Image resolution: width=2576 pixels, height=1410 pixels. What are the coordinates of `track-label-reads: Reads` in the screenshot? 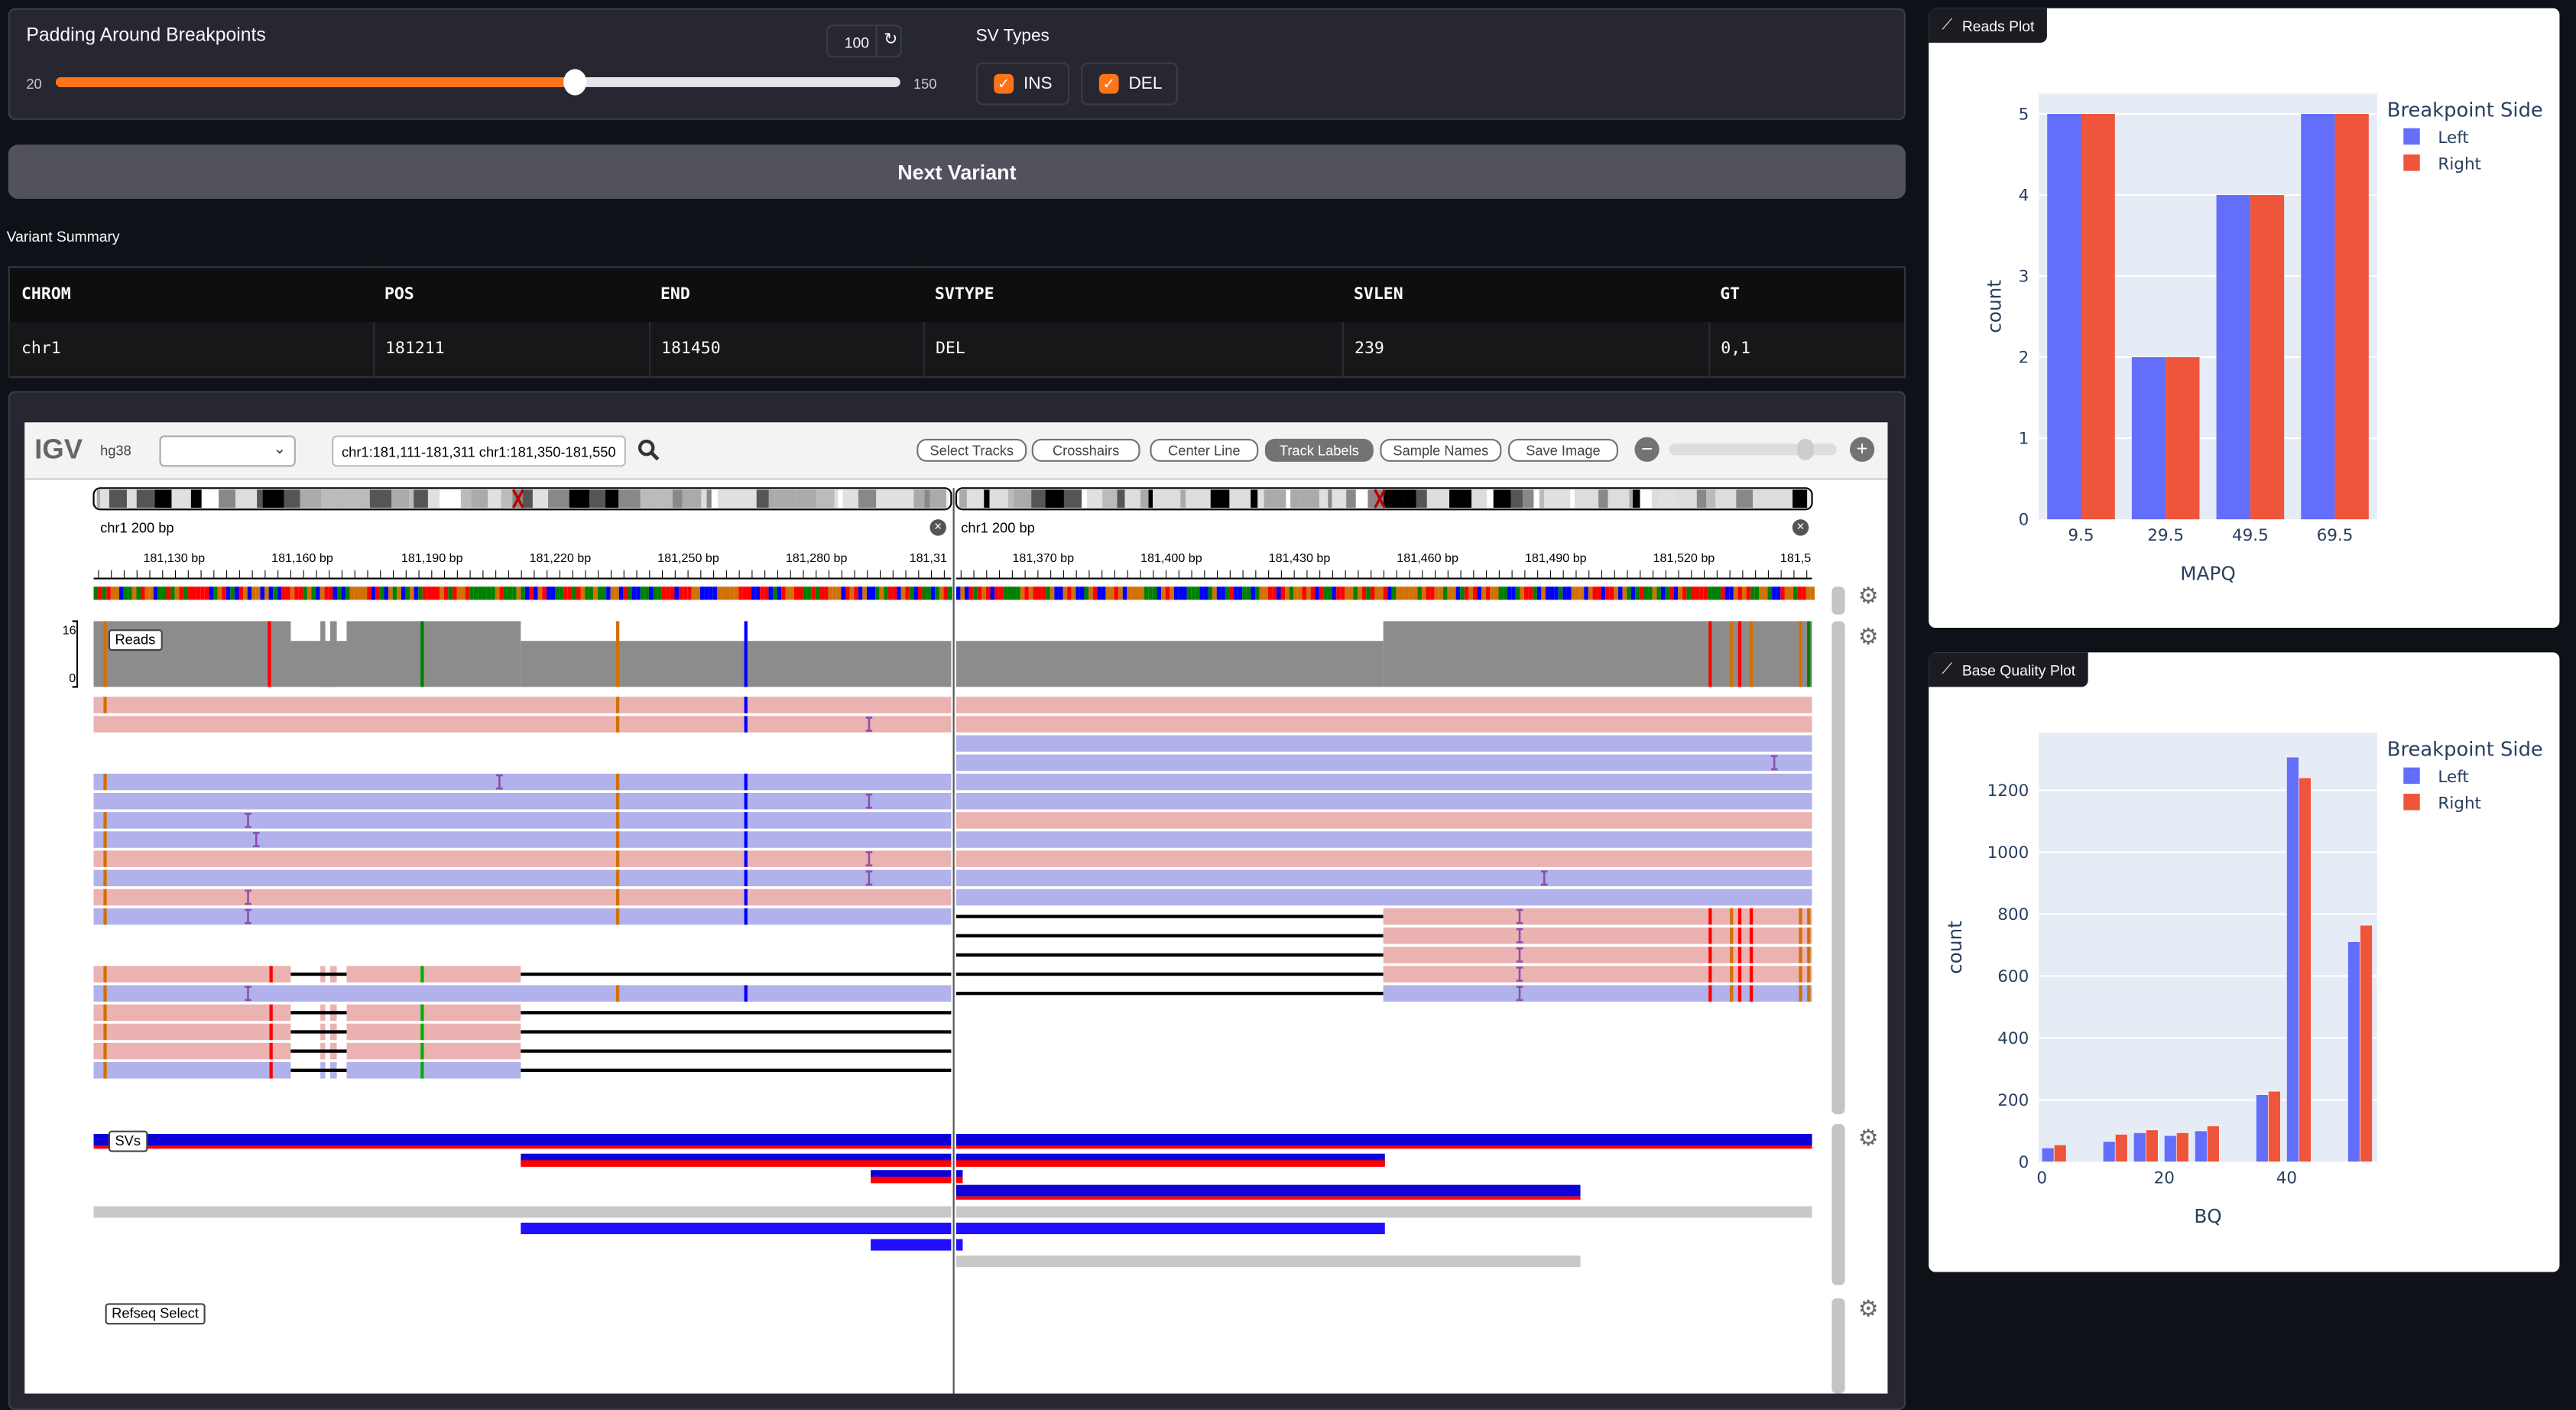 It's located at (135, 640).